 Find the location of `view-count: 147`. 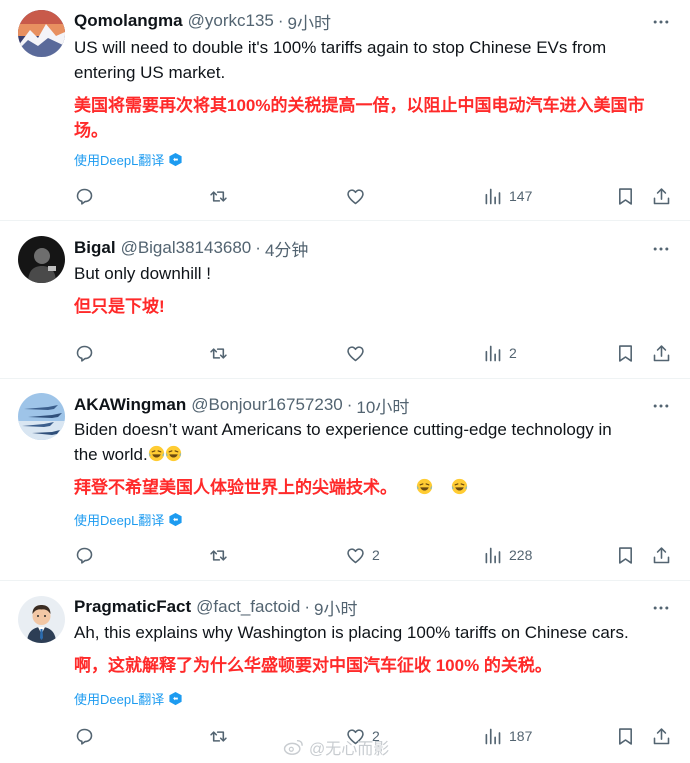

view-count: 147 is located at coordinates (521, 196).